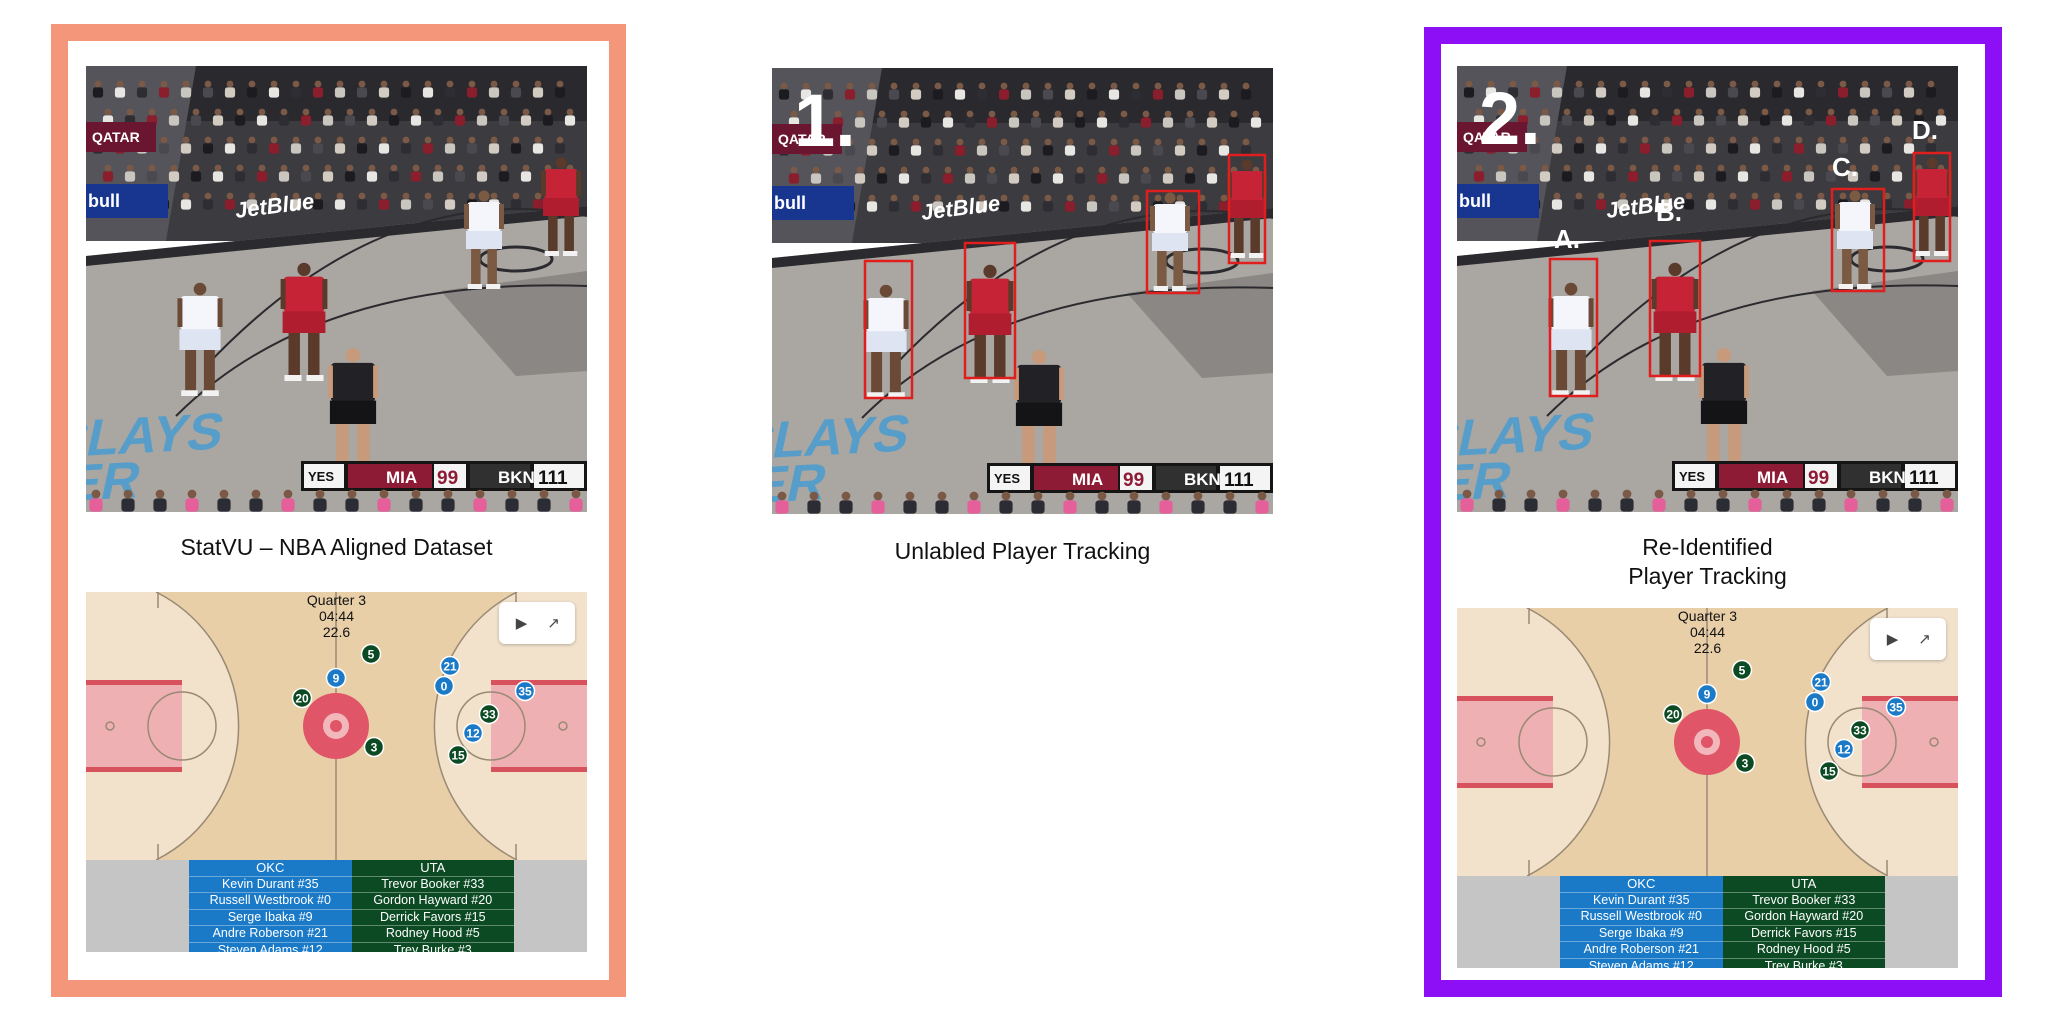 The width and height of the screenshot is (2048, 1024). Describe the element at coordinates (1641, 900) in the screenshot. I see `roster-player: Kevin Durant #35` at that location.